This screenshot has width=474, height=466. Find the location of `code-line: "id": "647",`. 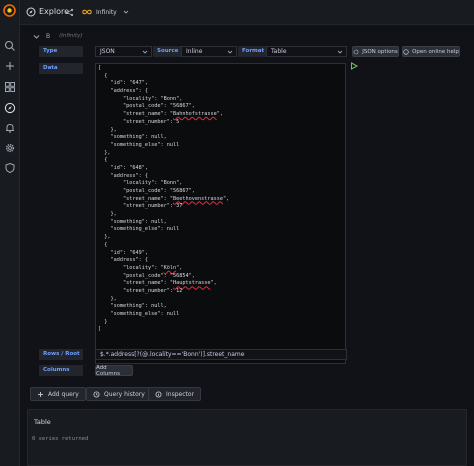

code-line: "id": "647", is located at coordinates (220, 84).